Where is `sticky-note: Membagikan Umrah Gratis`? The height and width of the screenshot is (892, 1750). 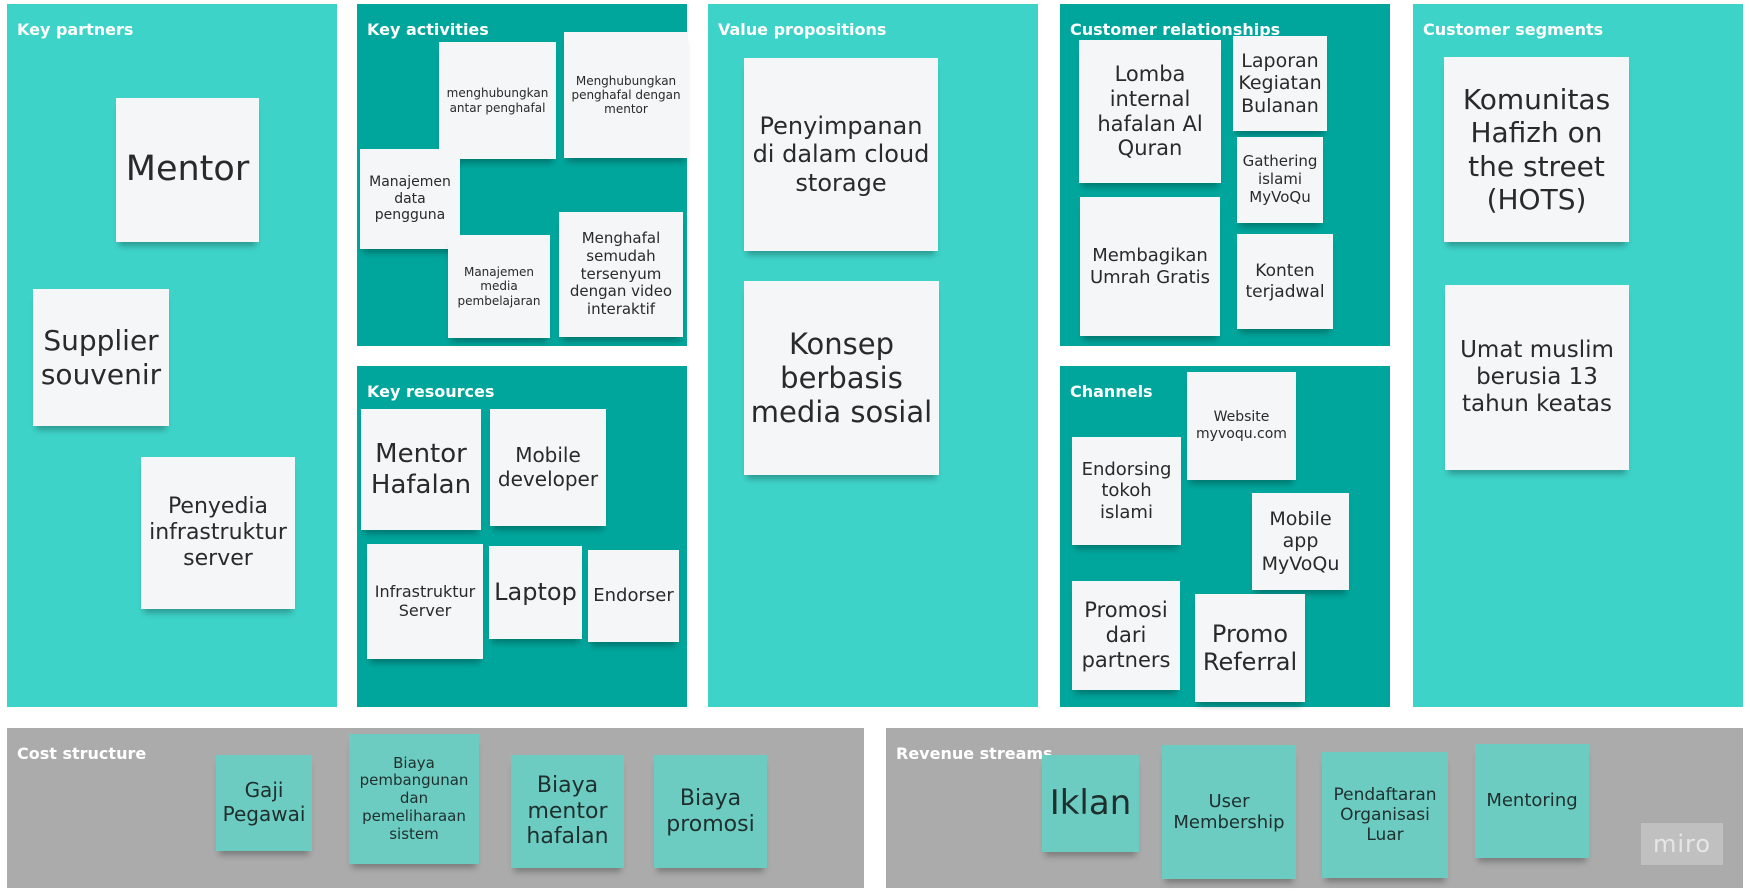
sticky-note: Membagikan Umrah Gratis is located at coordinates (1150, 266).